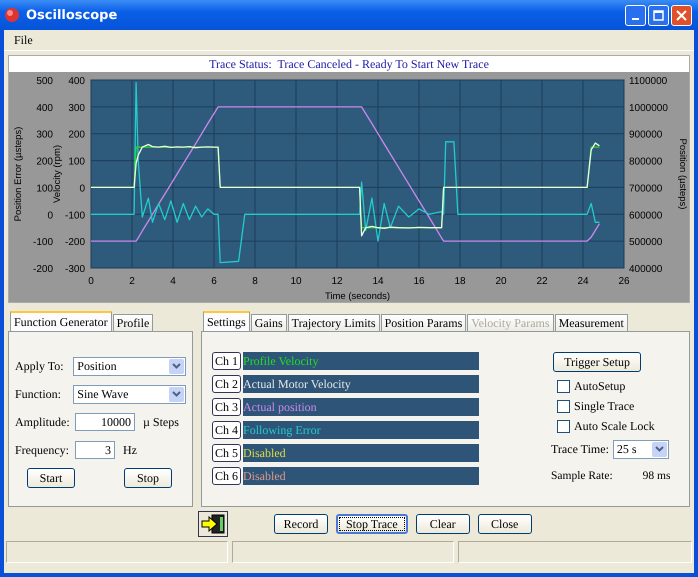 The width and height of the screenshot is (698, 577). What do you see at coordinates (129, 366) in the screenshot?
I see `dropdown: Position` at bounding box center [129, 366].